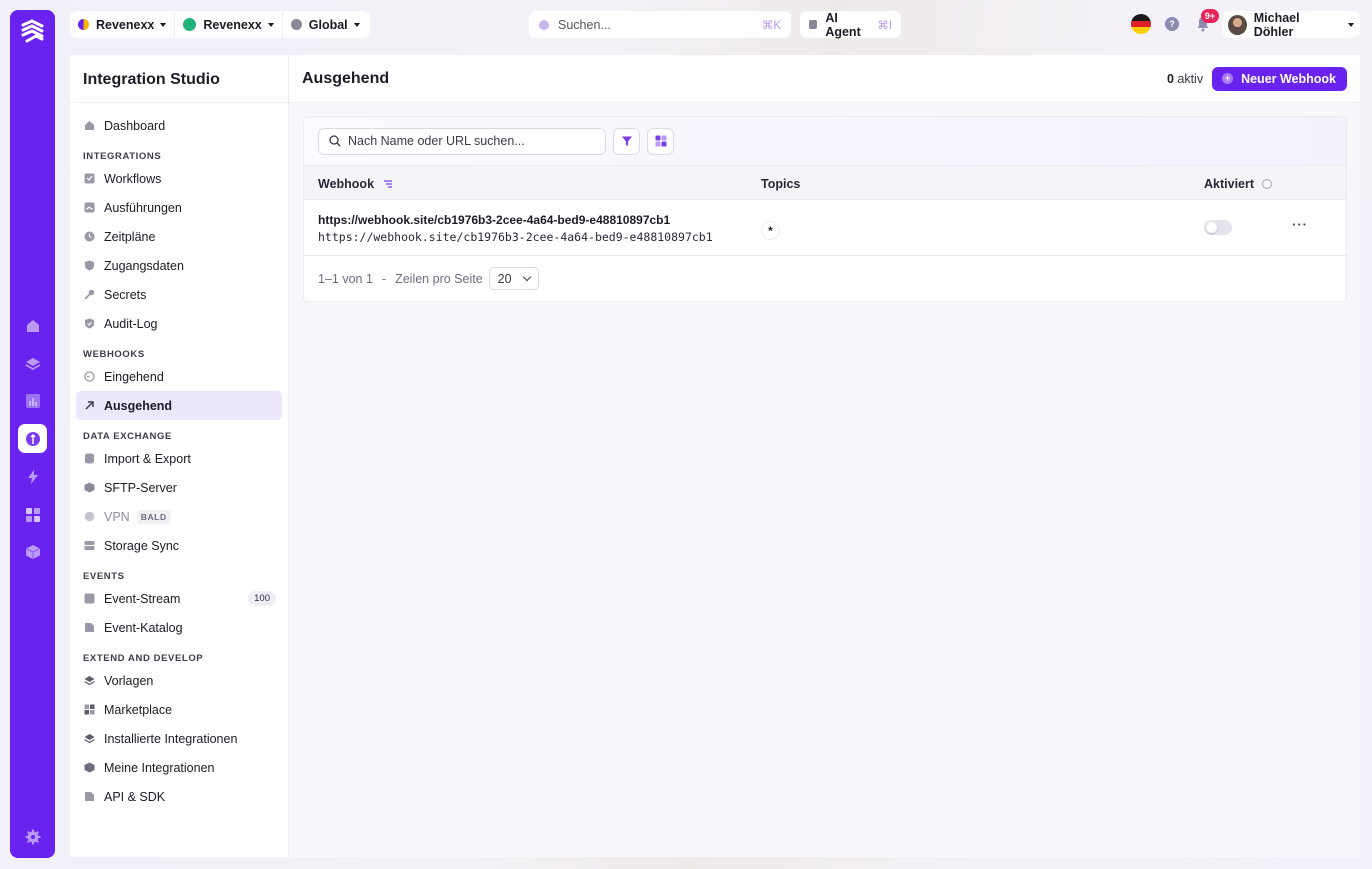 The image size is (1372, 869). What do you see at coordinates (32, 32) in the screenshot?
I see `app-logo-icon` at bounding box center [32, 32].